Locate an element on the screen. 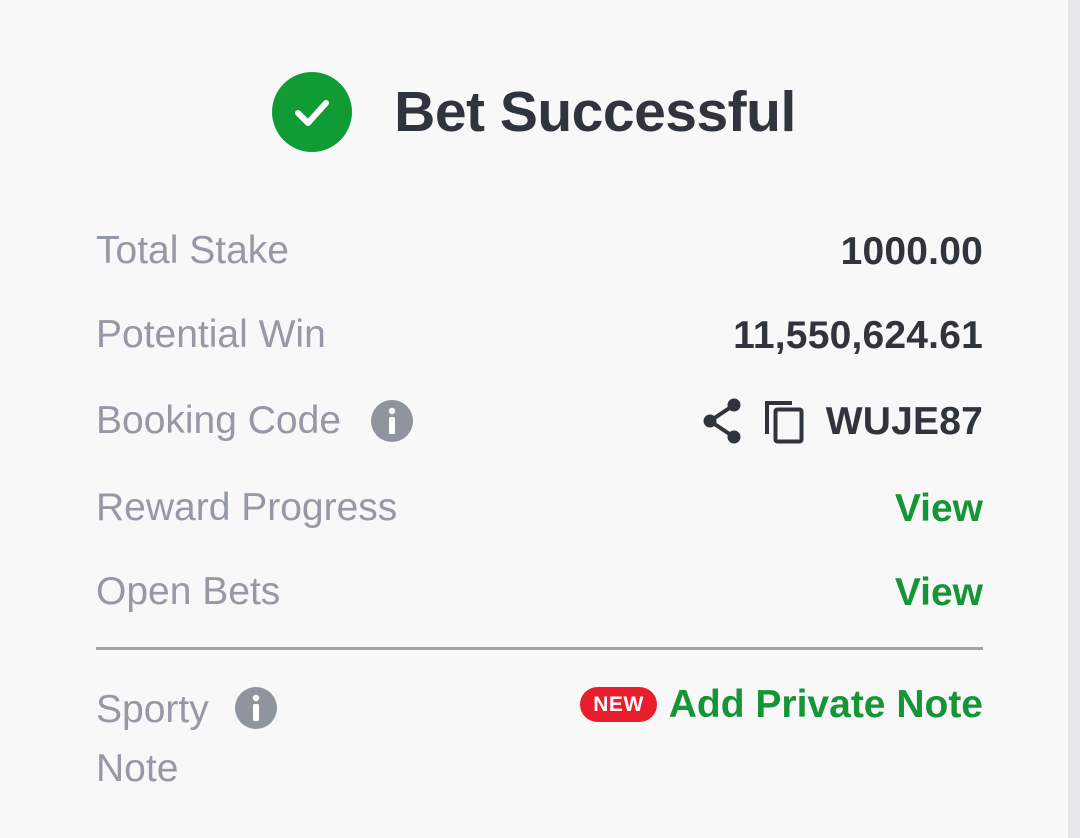 This screenshot has height=838, width=1080. reward-progress-label: Reward Progress is located at coordinates (247, 507).